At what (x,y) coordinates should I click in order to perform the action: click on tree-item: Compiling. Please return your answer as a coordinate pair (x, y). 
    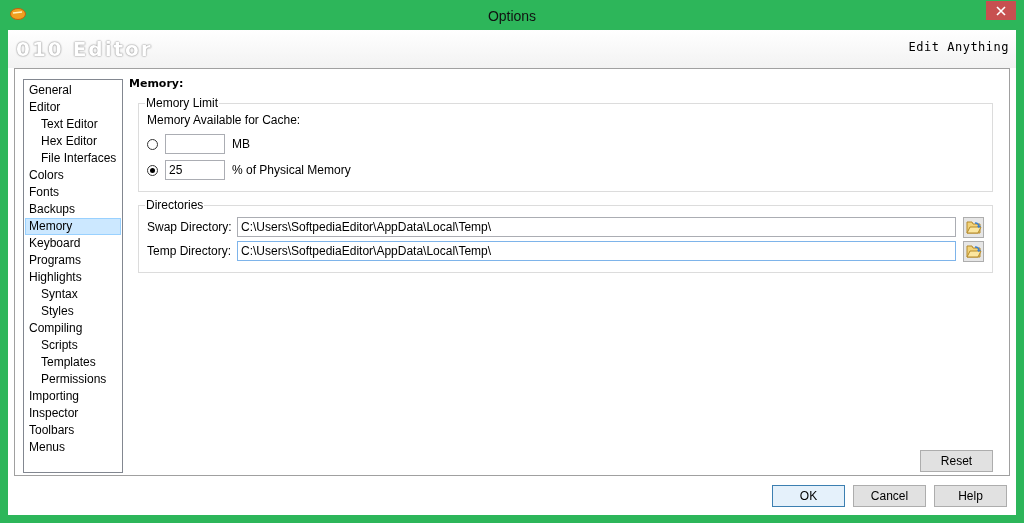
    Looking at the image, I should click on (73, 328).